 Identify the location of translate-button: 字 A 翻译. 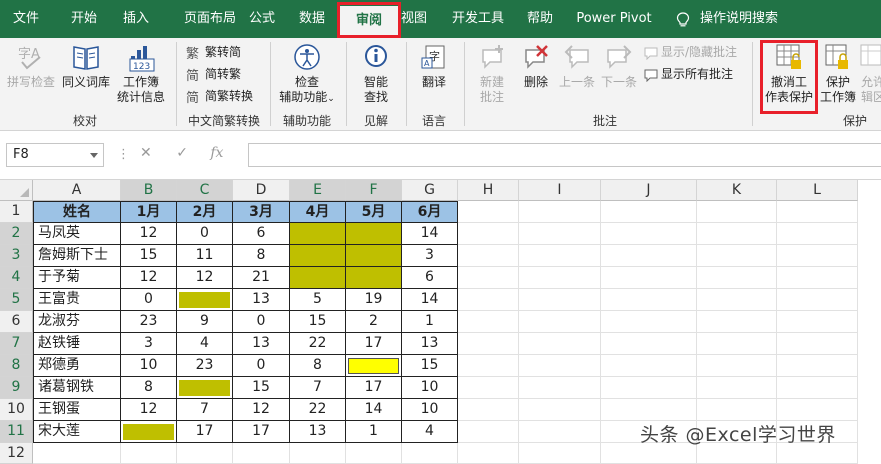
(434, 66).